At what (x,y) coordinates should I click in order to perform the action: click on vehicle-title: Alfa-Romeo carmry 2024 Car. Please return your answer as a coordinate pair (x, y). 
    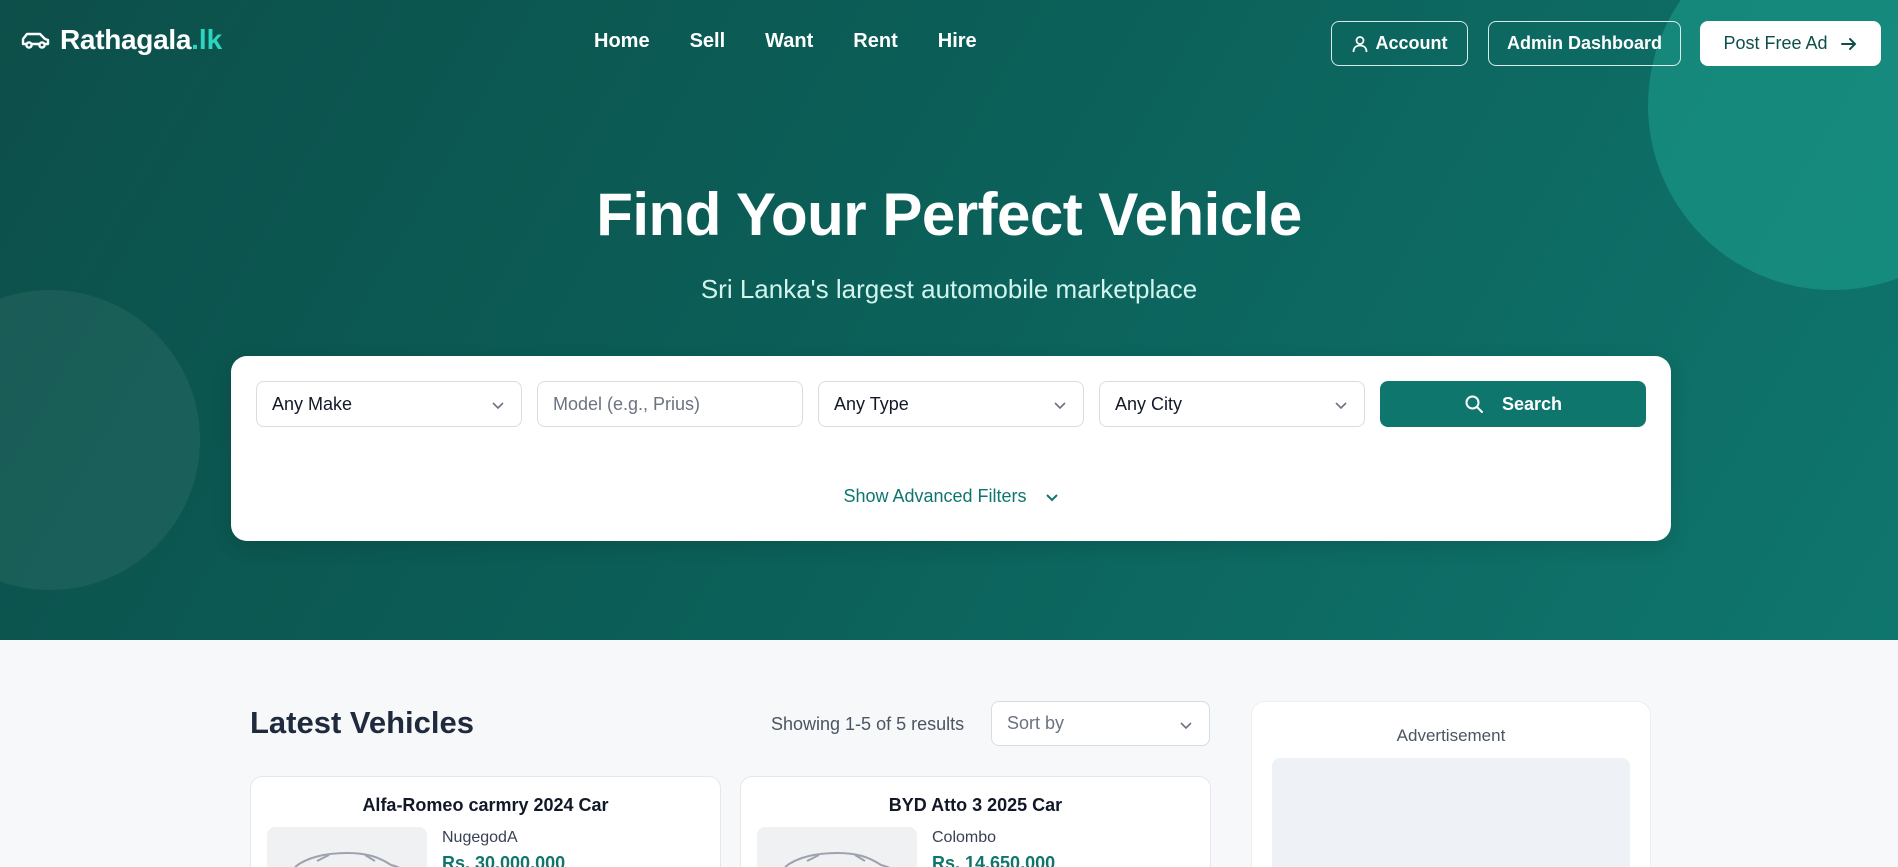
    Looking at the image, I should click on (485, 805).